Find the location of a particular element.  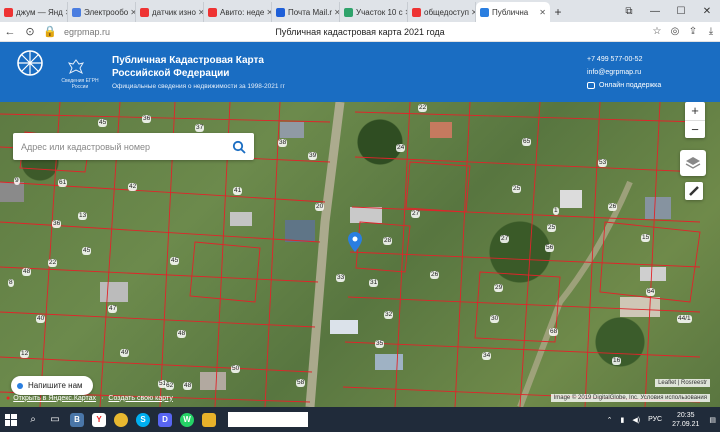

browser-tab: Почта Mail.r✕ is located at coordinates (306, 12).